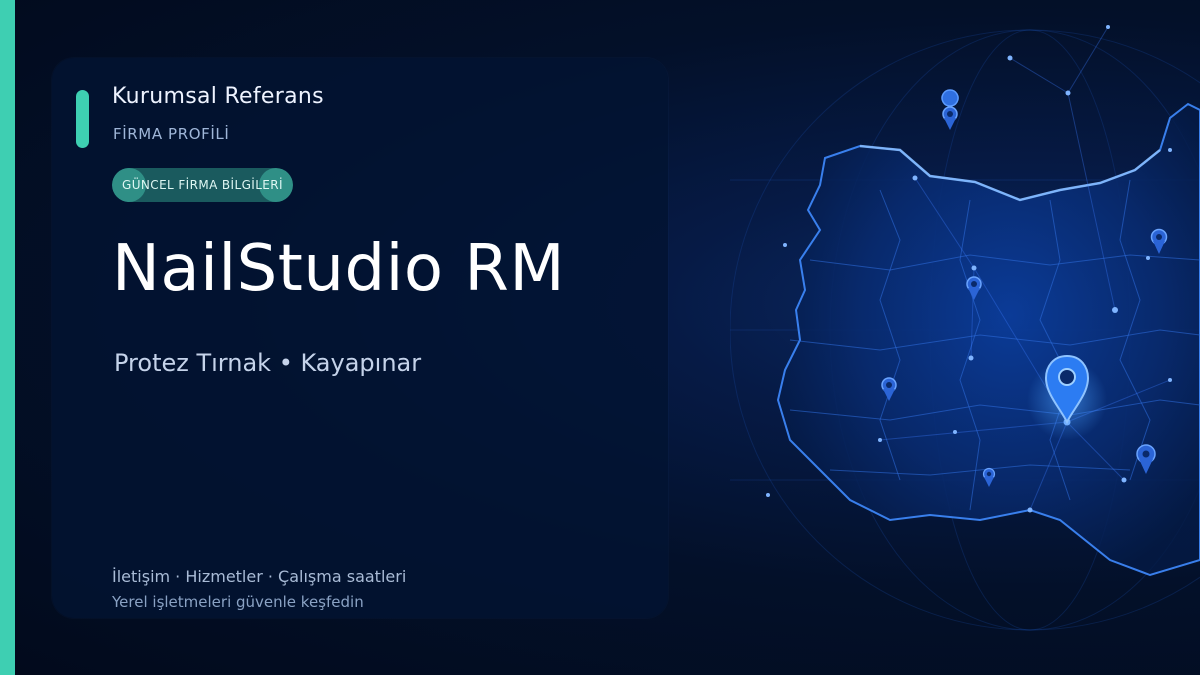 This screenshot has width=1200, height=675. I want to click on business-name: NailStudio RM, so click(339, 269).